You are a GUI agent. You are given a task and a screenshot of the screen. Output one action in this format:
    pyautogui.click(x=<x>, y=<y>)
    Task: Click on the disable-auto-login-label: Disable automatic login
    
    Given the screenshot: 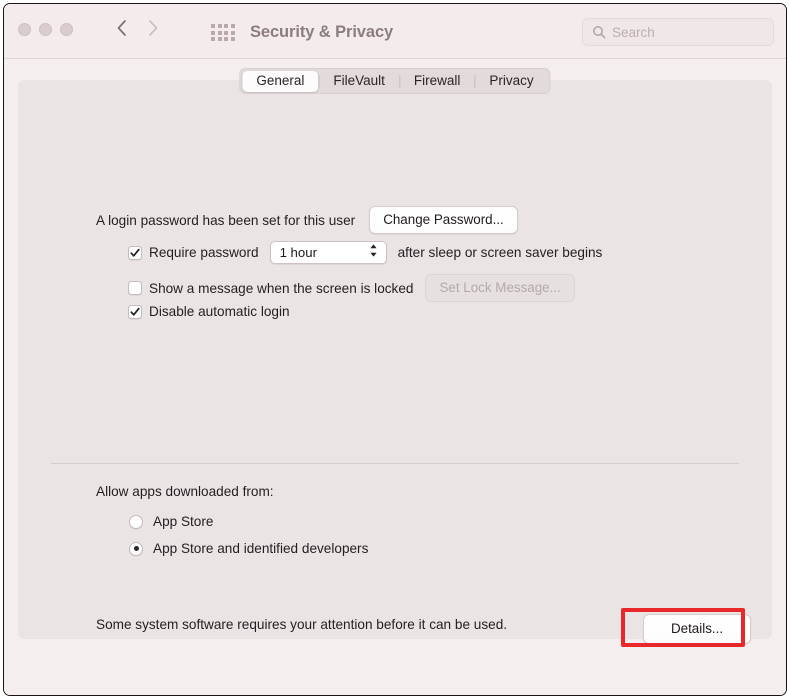 What is the action you would take?
    pyautogui.click(x=219, y=311)
    